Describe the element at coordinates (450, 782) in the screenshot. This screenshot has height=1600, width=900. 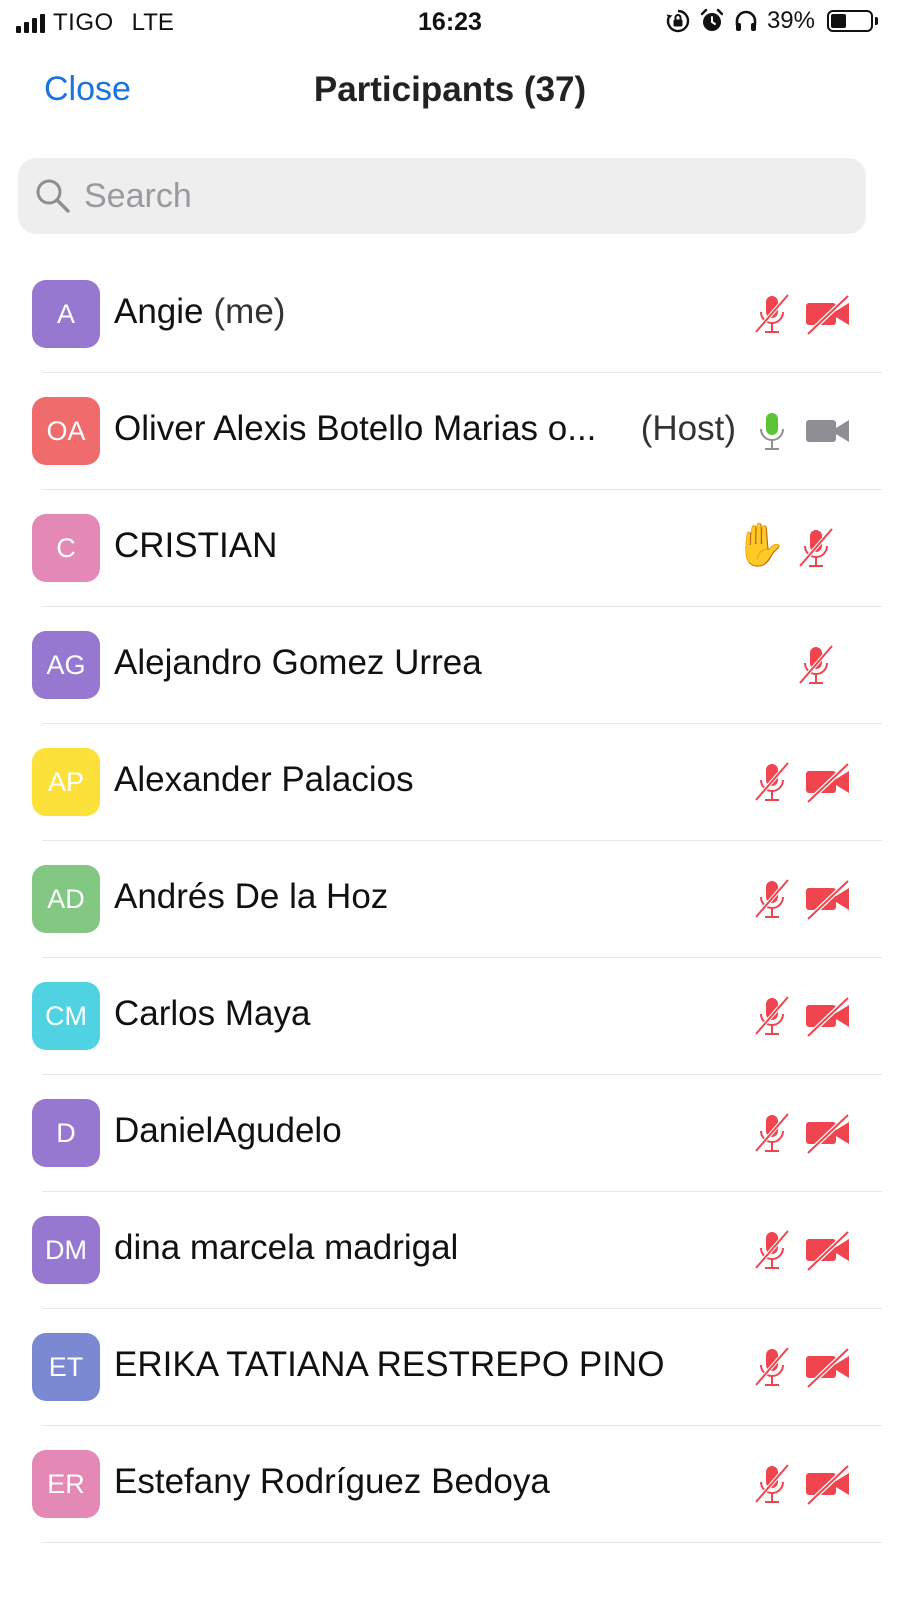
I see `participant-row: AP Alexander Palacios` at that location.